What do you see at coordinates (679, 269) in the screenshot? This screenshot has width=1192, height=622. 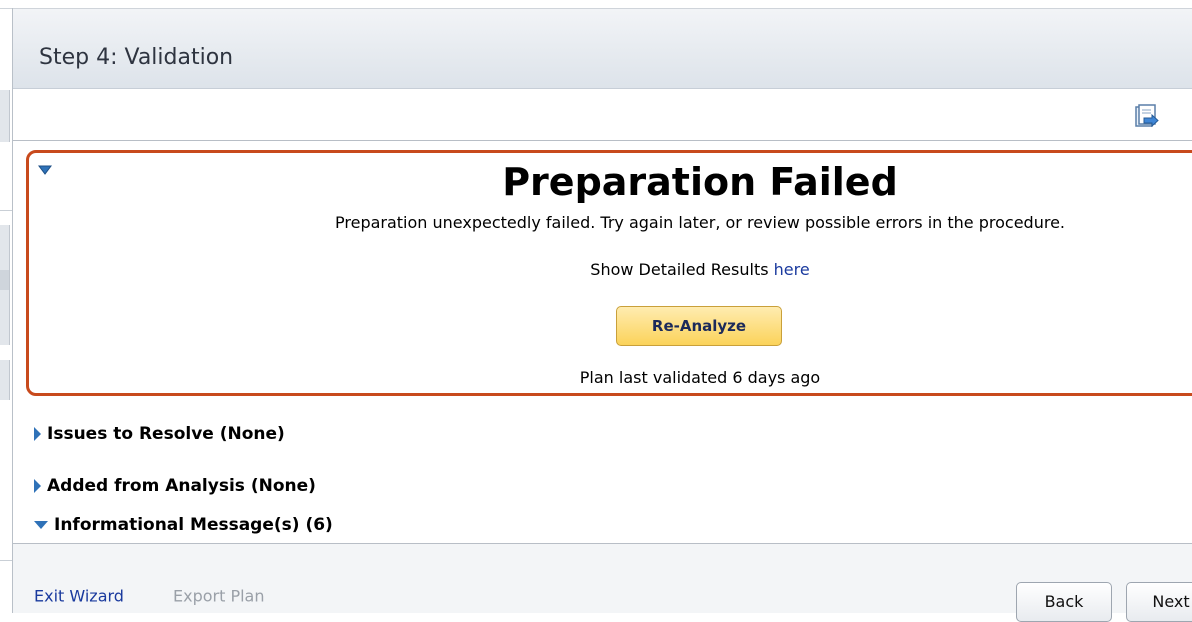 I see `detail-results-label: Show Detailed Results` at bounding box center [679, 269].